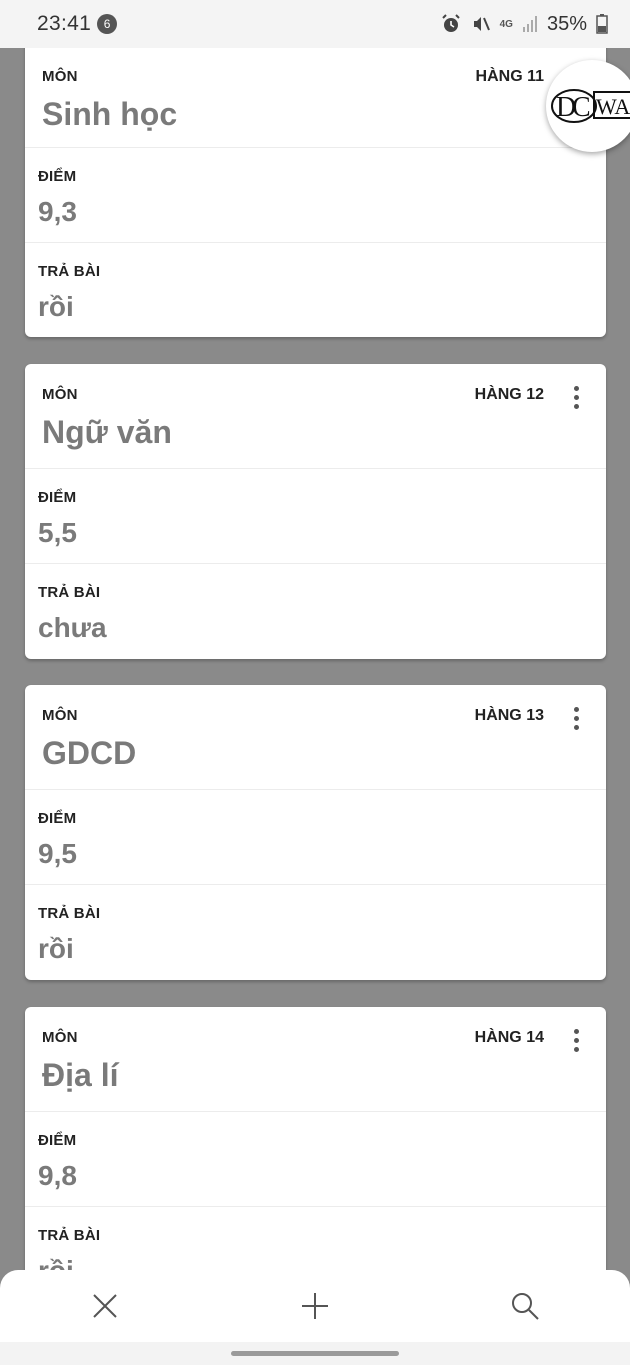  What do you see at coordinates (57, 1175) in the screenshot?
I see `score-value: 9,8` at bounding box center [57, 1175].